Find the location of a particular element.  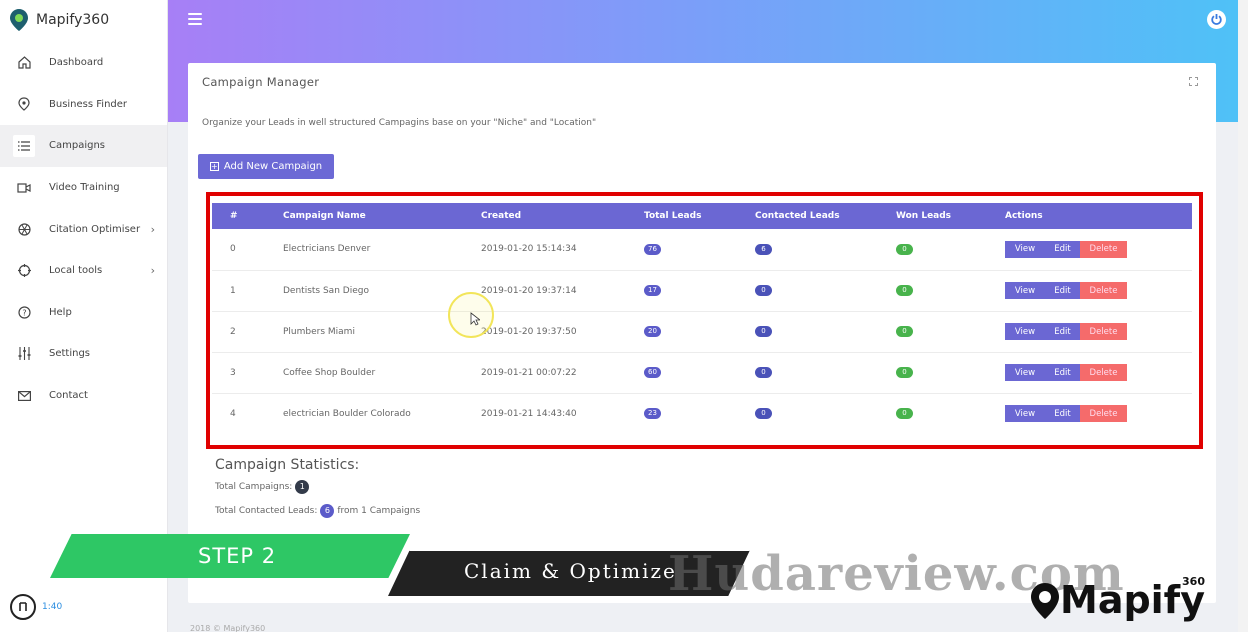

add-campaign-button: + Add New Campaign is located at coordinates (266, 166).